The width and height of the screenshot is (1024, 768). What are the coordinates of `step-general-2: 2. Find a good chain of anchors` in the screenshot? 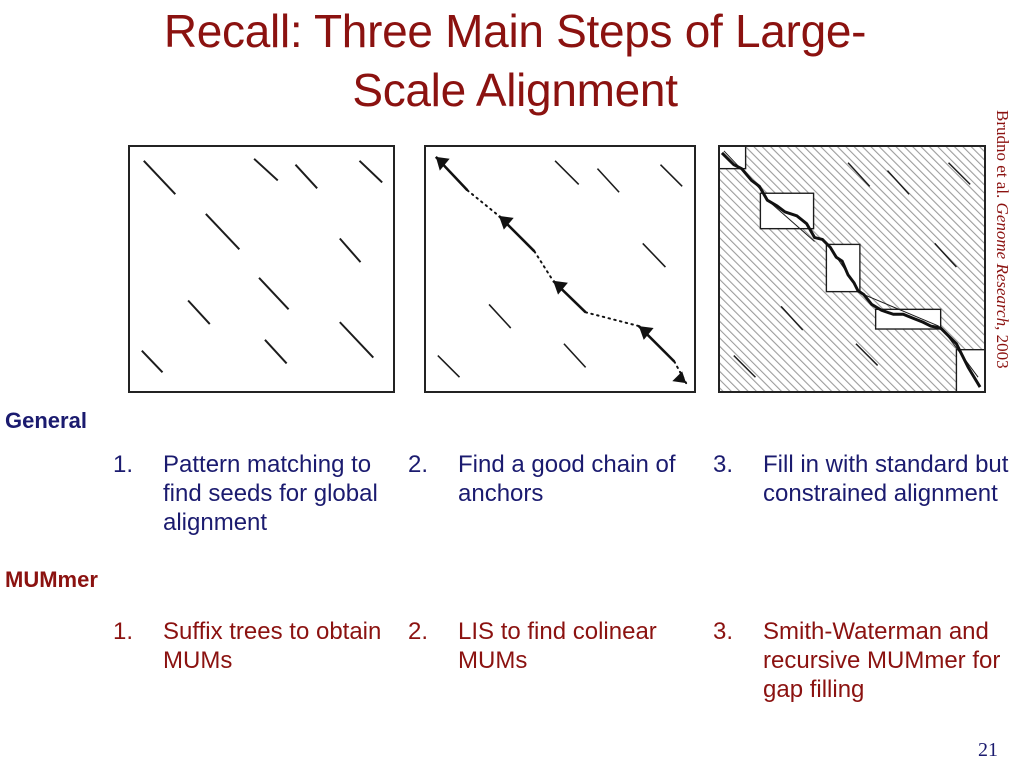 It's located at (553, 479).